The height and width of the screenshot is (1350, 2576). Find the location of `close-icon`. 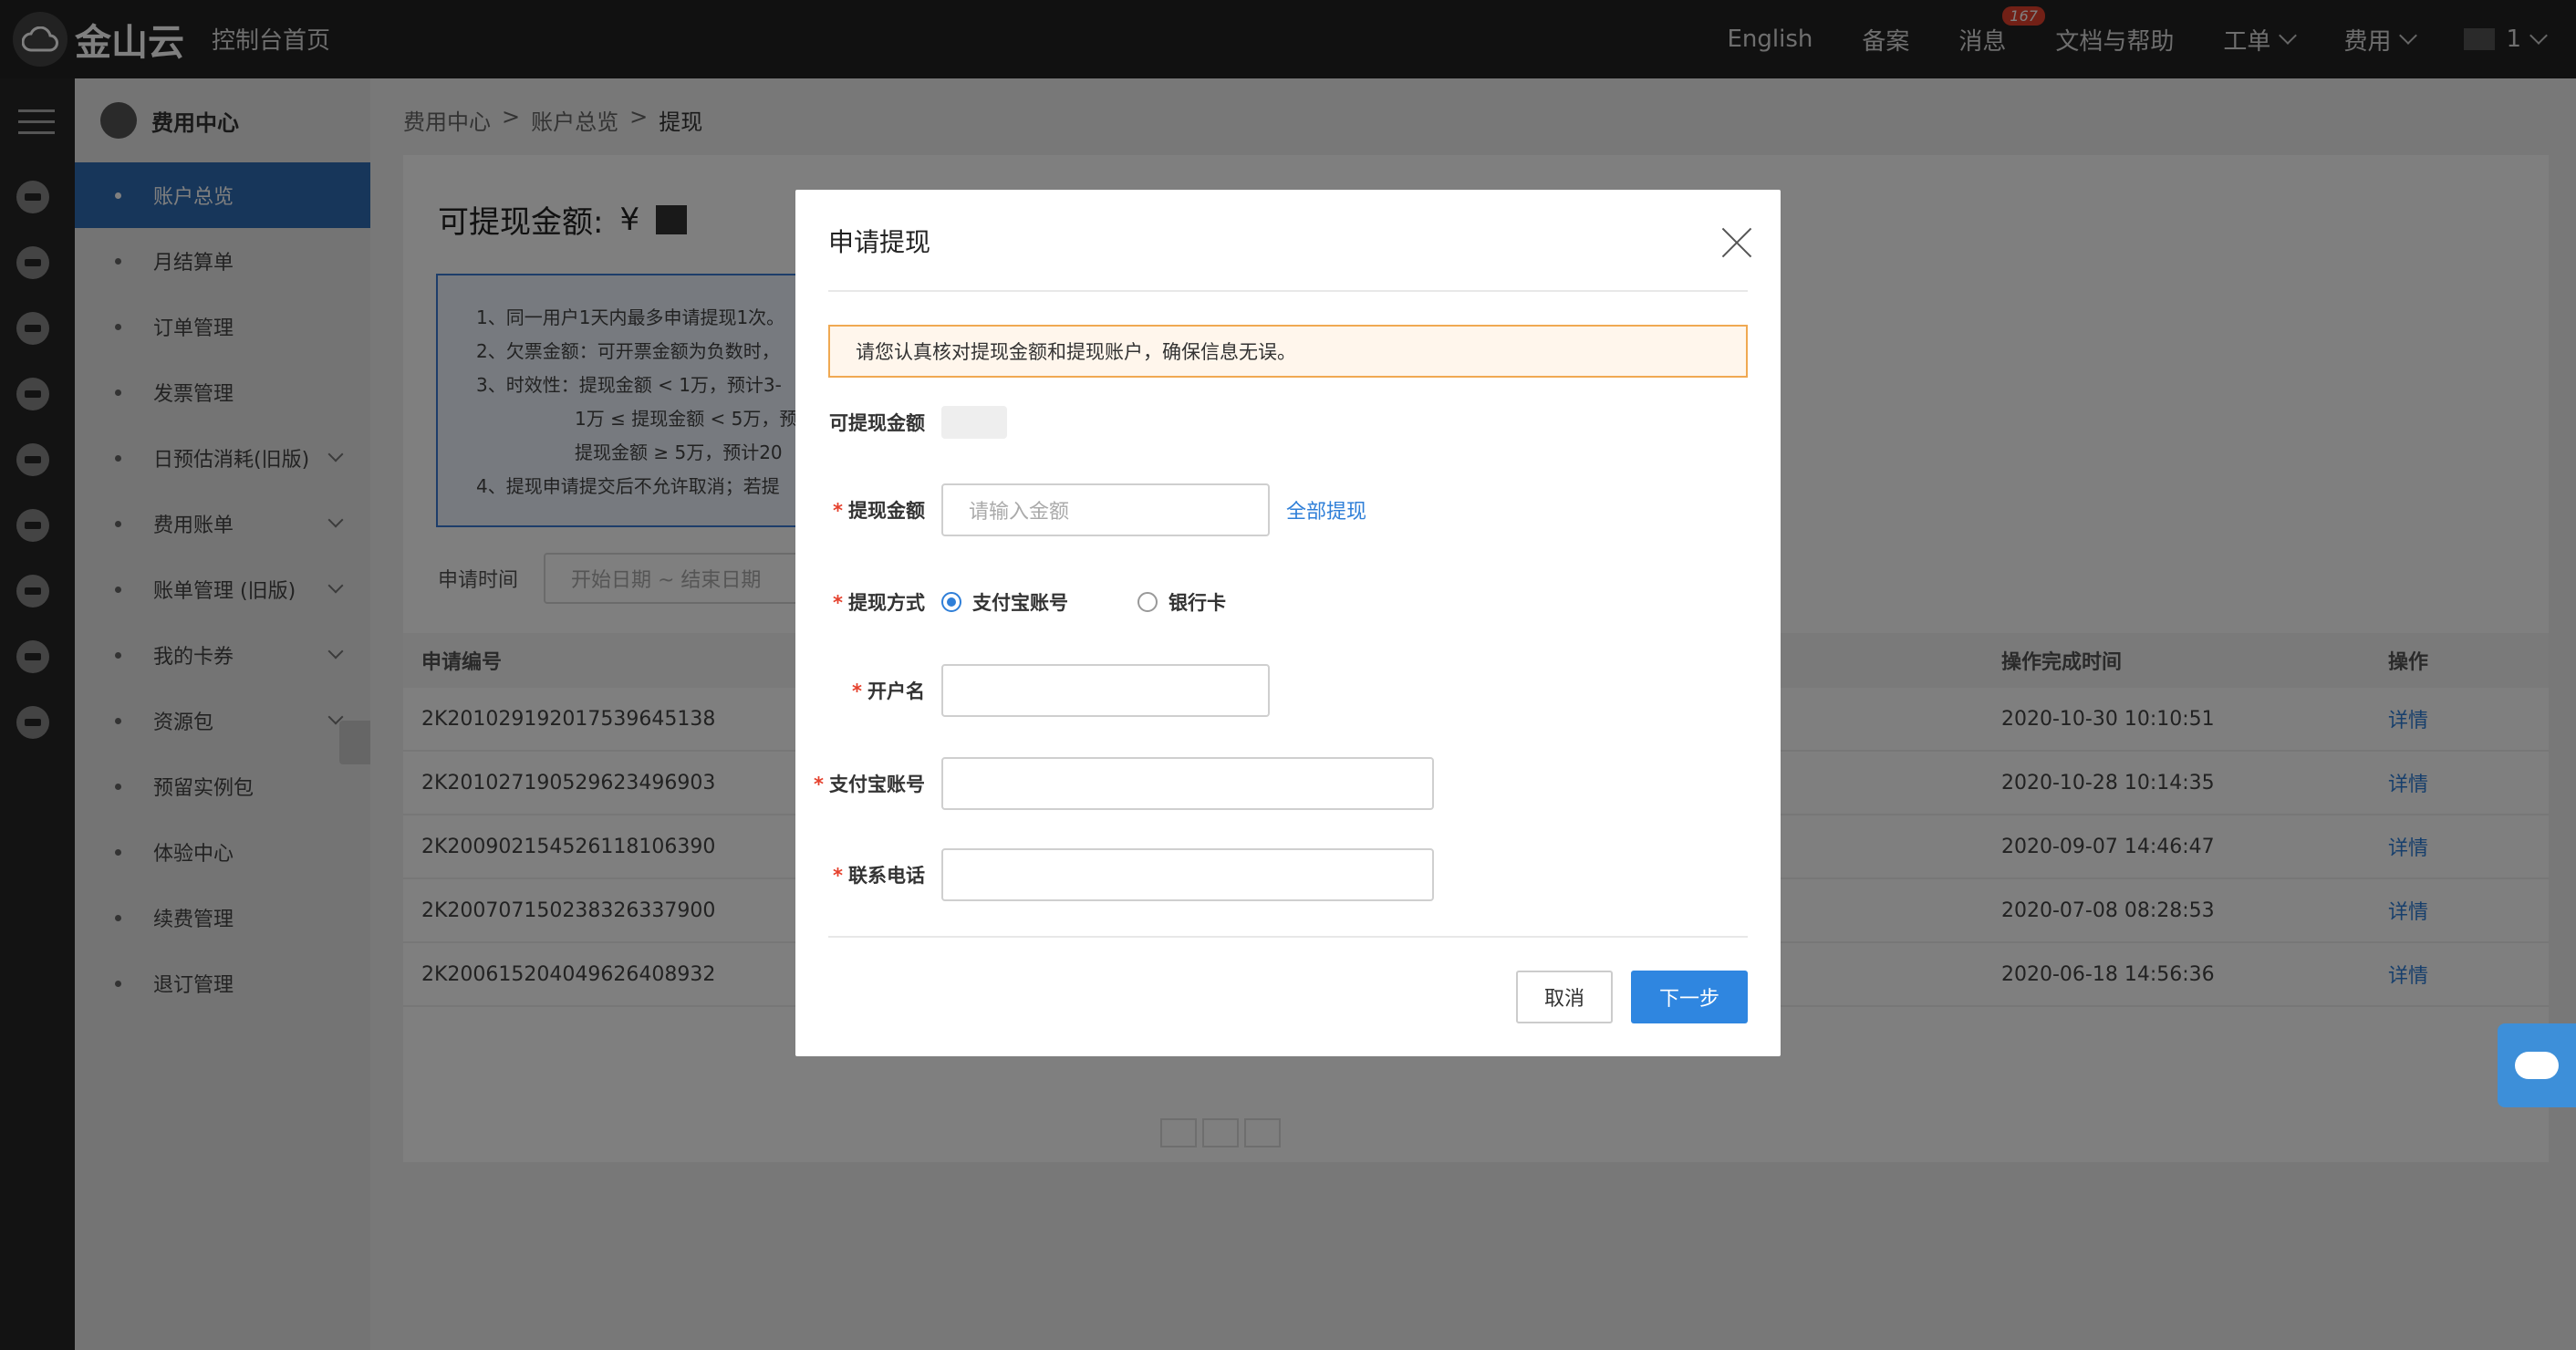

close-icon is located at coordinates (1737, 242).